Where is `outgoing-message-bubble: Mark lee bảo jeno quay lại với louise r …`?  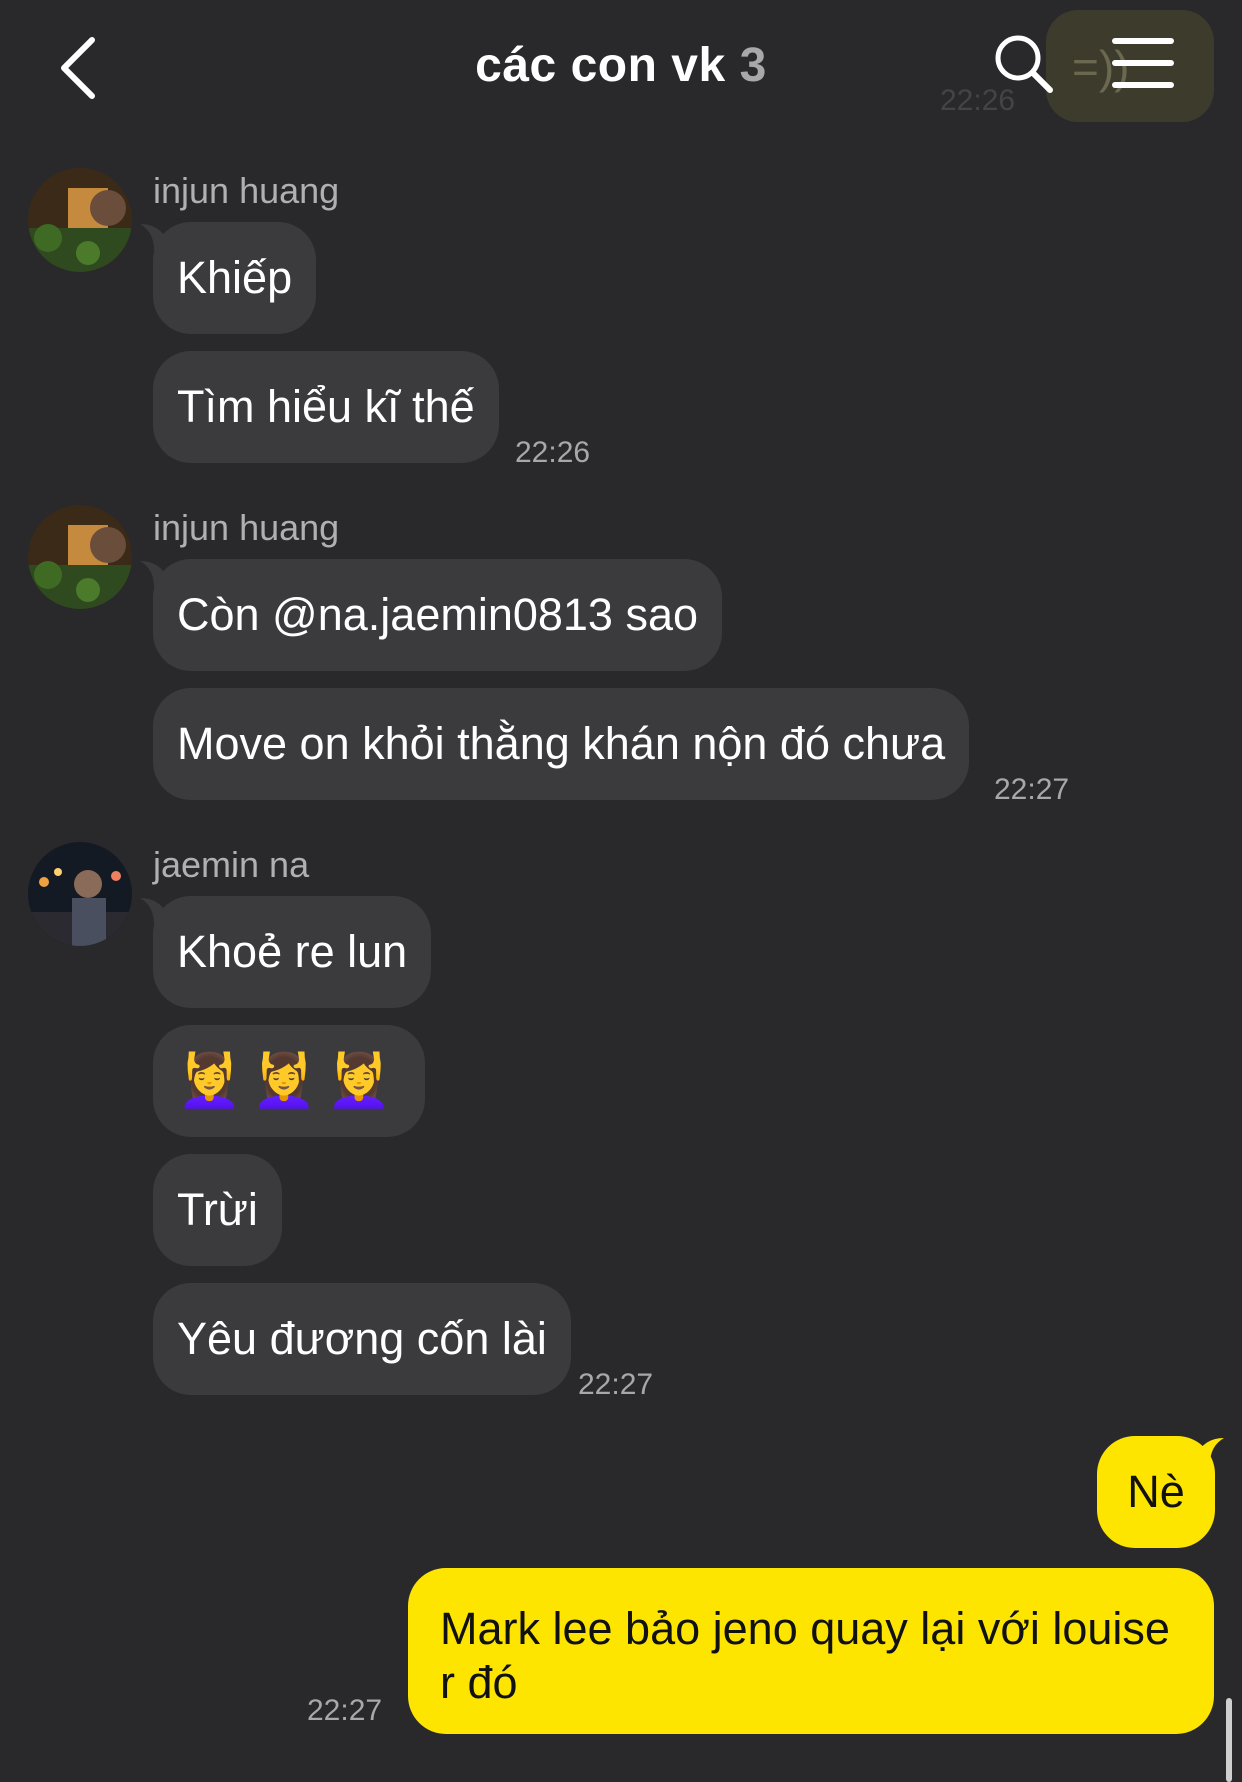
outgoing-message-bubble: Mark lee bảo jeno quay lại với louise r … is located at coordinates (811, 1651).